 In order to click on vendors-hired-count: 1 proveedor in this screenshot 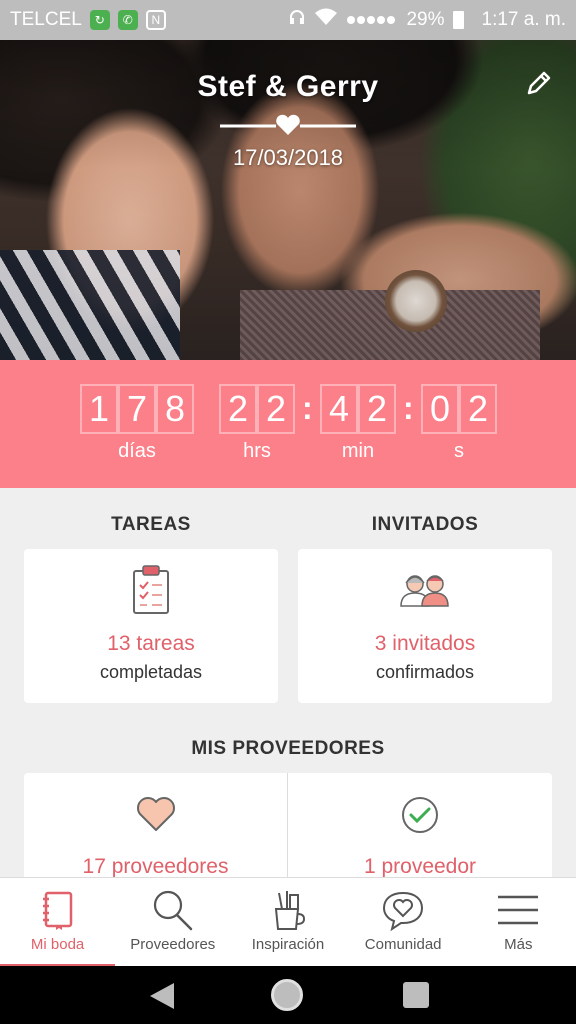, I will do `click(420, 866)`.